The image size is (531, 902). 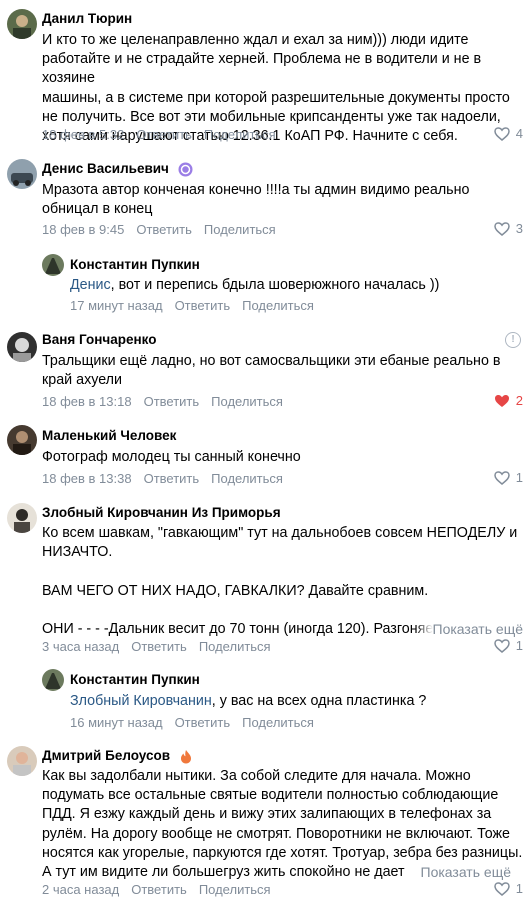 I want to click on author-name: Маленький Человек, so click(x=109, y=436).